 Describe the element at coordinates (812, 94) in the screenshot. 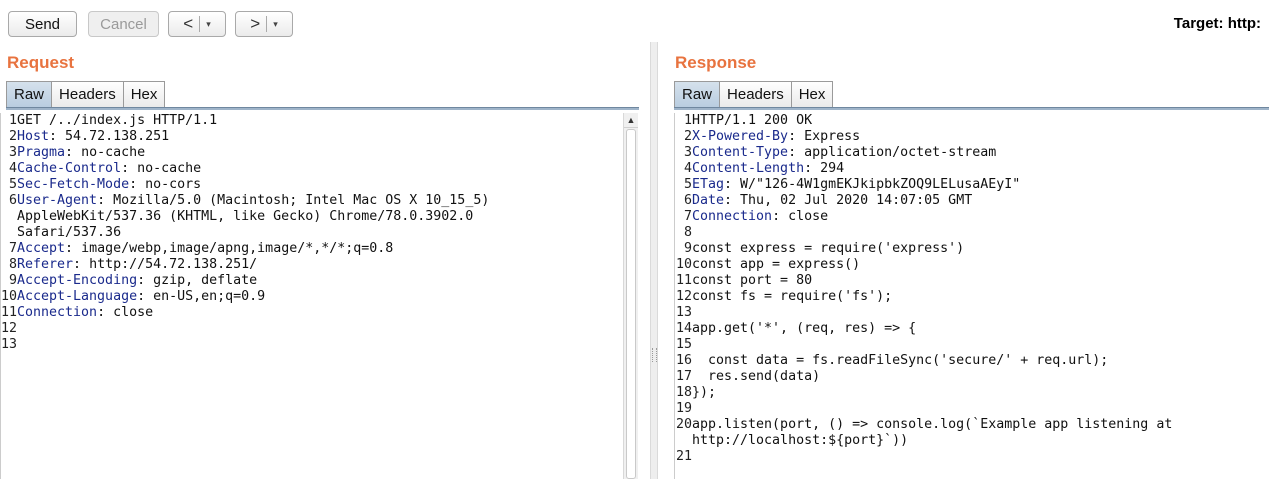

I see `response-tab-hex: Hex` at that location.